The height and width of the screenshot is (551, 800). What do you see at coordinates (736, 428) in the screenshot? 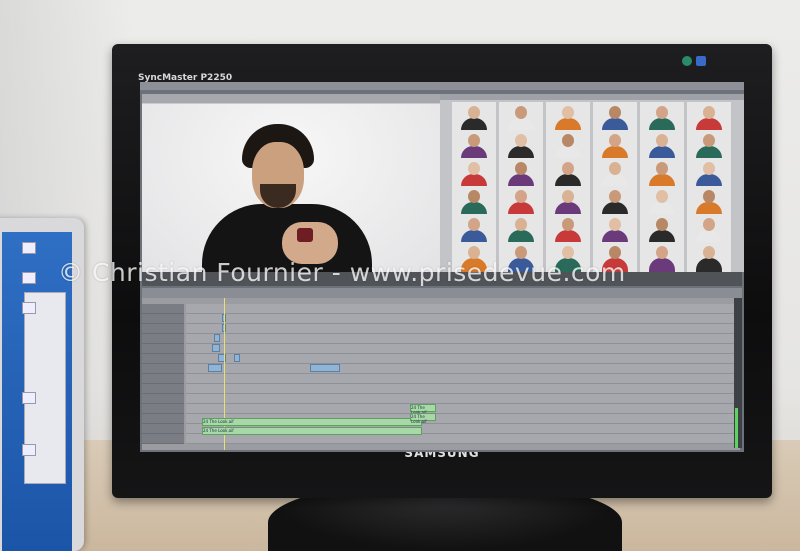
I see `audio-meter-fill` at bounding box center [736, 428].